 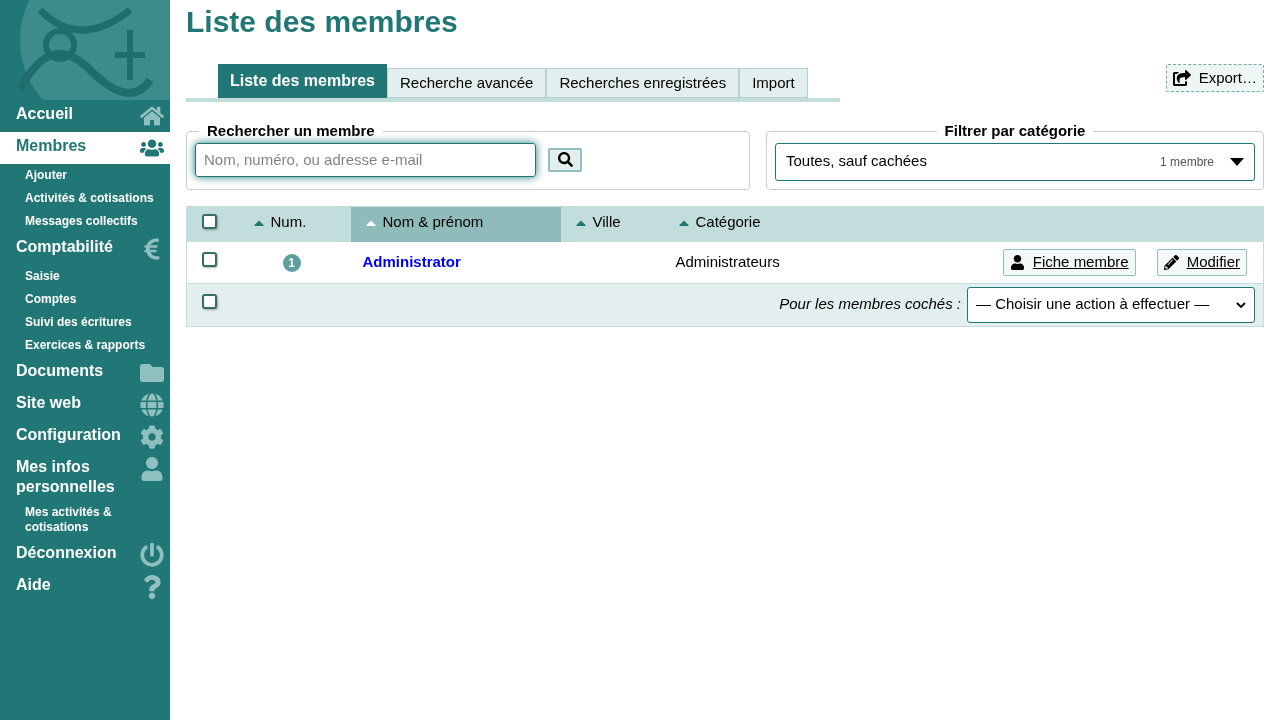 I want to click on action-select: — Choisir une action à effectuer —, so click(x=1111, y=304).